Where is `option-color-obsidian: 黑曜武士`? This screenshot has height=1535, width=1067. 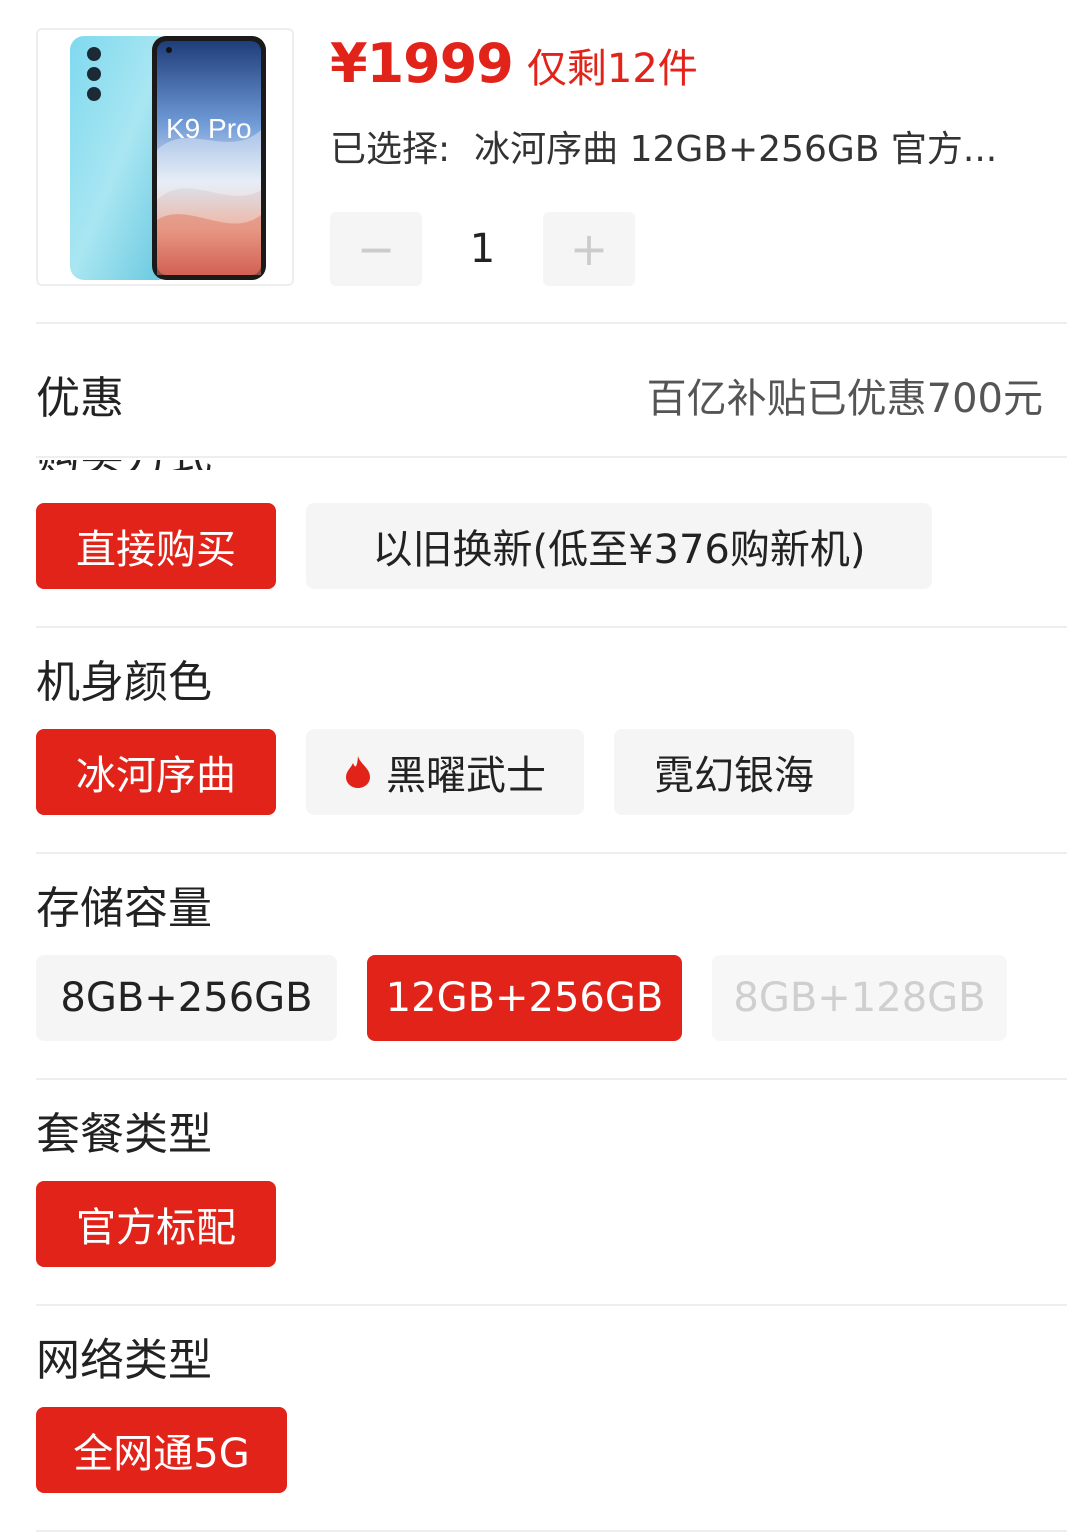 option-color-obsidian: 黑曜武士 is located at coordinates (445, 772).